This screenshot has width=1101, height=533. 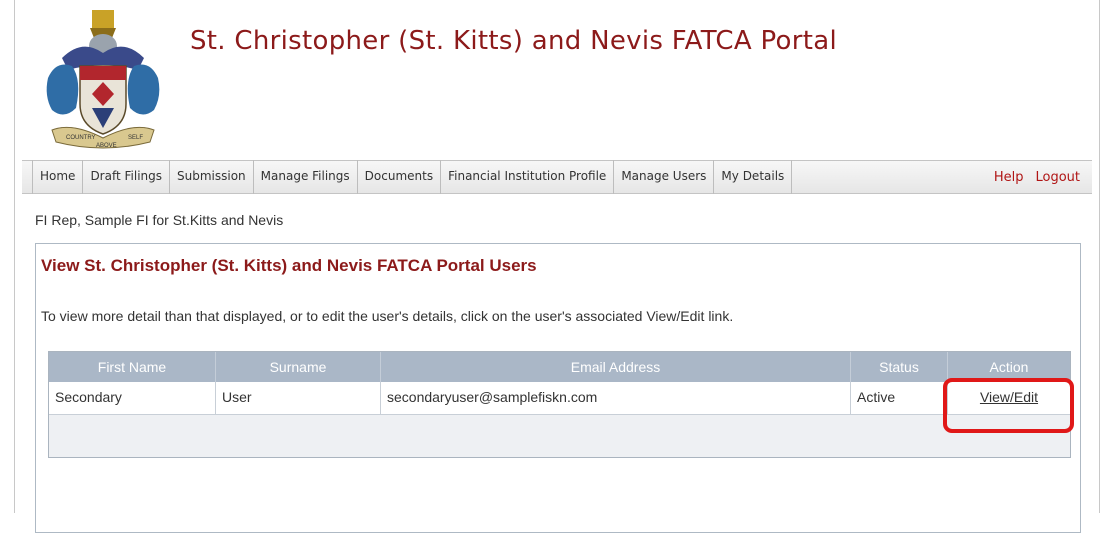 I want to click on nav-documents: Documents, so click(x=400, y=177).